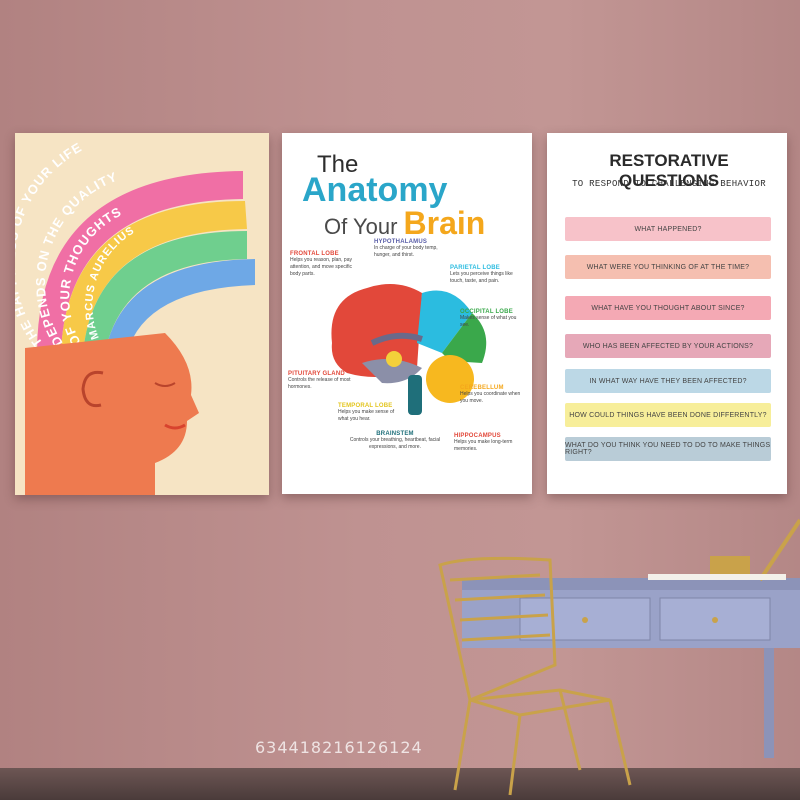 Image resolution: width=800 pixels, height=800 pixels. Describe the element at coordinates (339, 747) in the screenshot. I see `watermark: 634418216126124` at that location.